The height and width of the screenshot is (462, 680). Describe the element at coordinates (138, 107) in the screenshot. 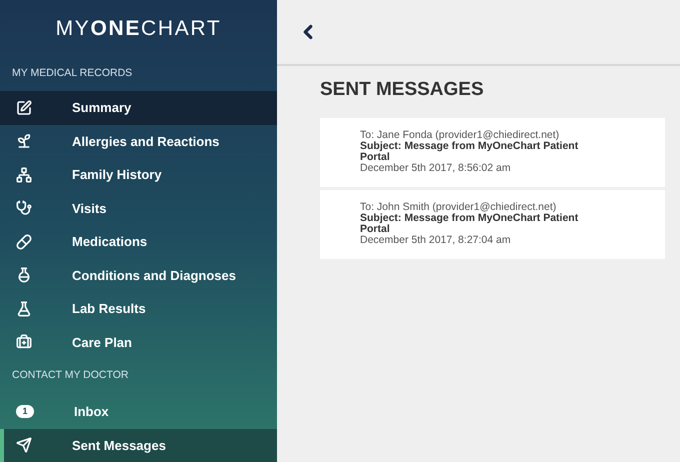

I see `nav-item: Summary` at that location.